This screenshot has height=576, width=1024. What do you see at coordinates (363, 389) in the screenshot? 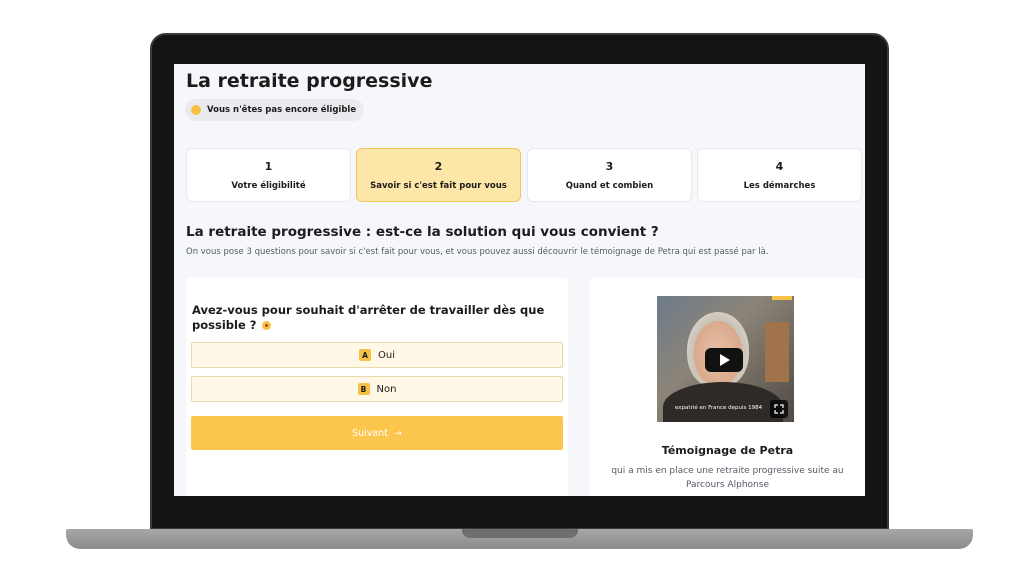
I see `answer-key: B` at bounding box center [363, 389].